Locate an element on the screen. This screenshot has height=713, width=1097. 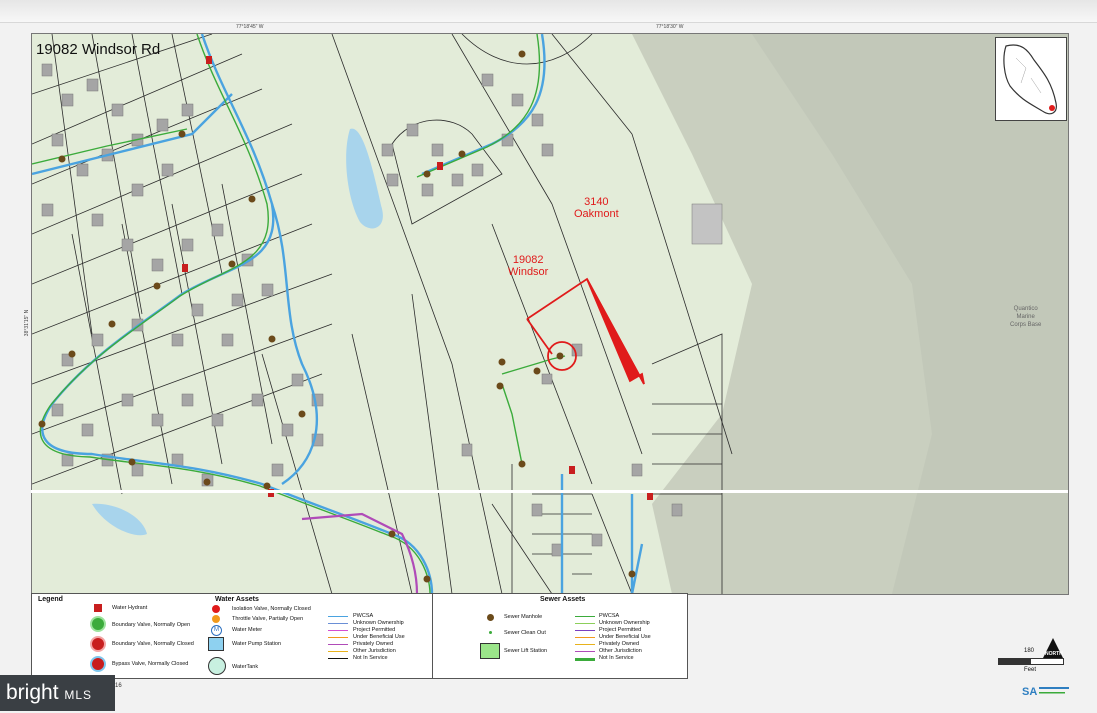
neighbor-parcel-number: 3140 is located at coordinates (596, 202).